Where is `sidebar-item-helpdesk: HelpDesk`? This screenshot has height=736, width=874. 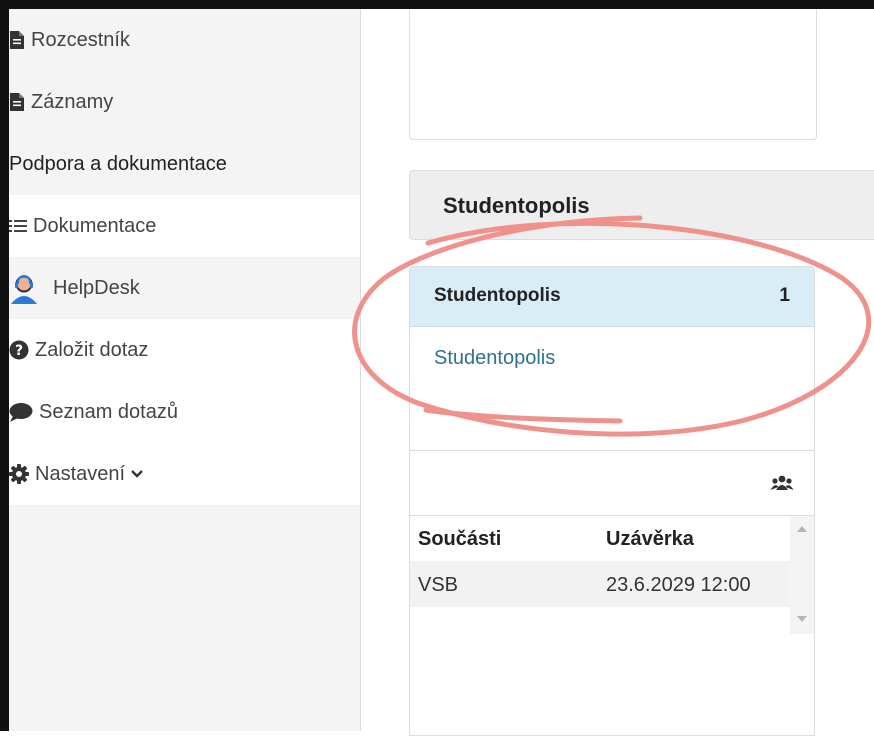 sidebar-item-helpdesk: HelpDesk is located at coordinates (184, 288).